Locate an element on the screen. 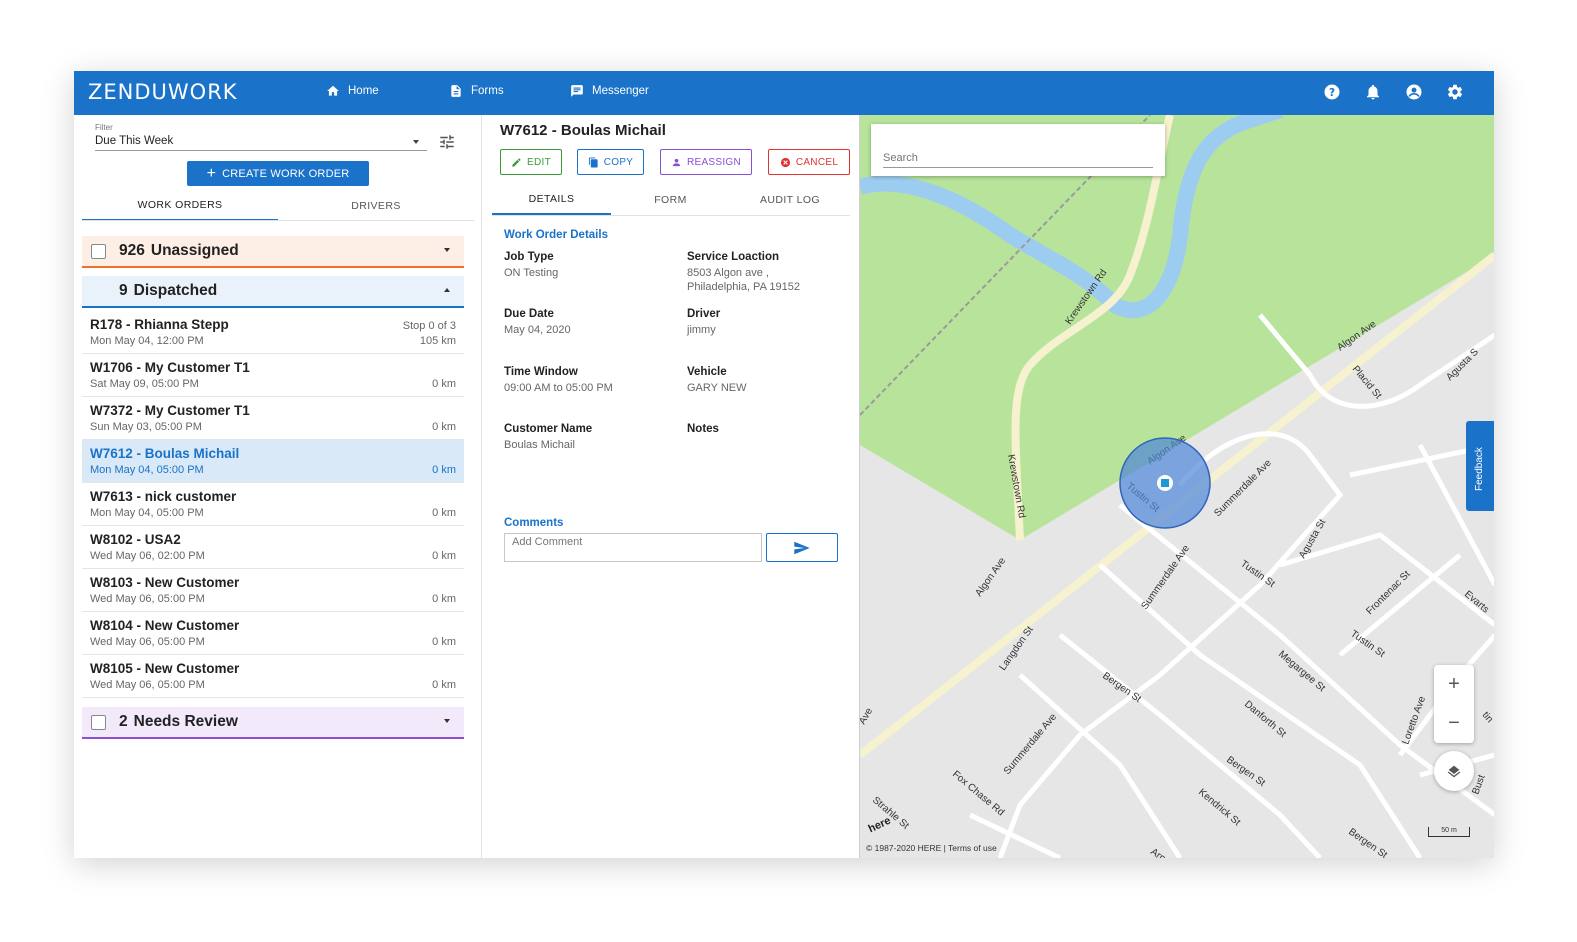 This screenshot has width=1577, height=942. account-icon is located at coordinates (1414, 92).